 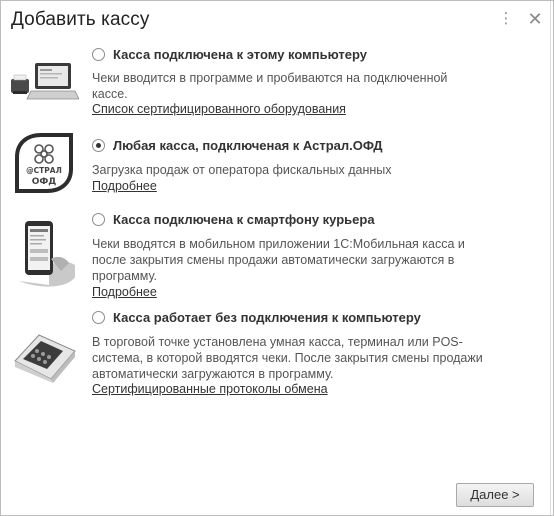 I want to click on option-radio-selected, so click(x=98, y=145).